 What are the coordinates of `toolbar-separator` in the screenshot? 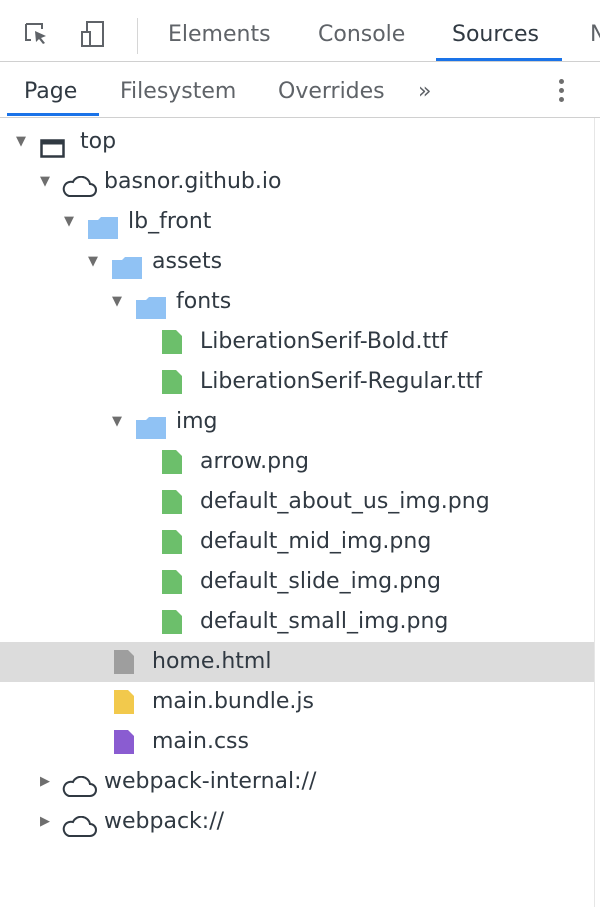 It's located at (137, 36).